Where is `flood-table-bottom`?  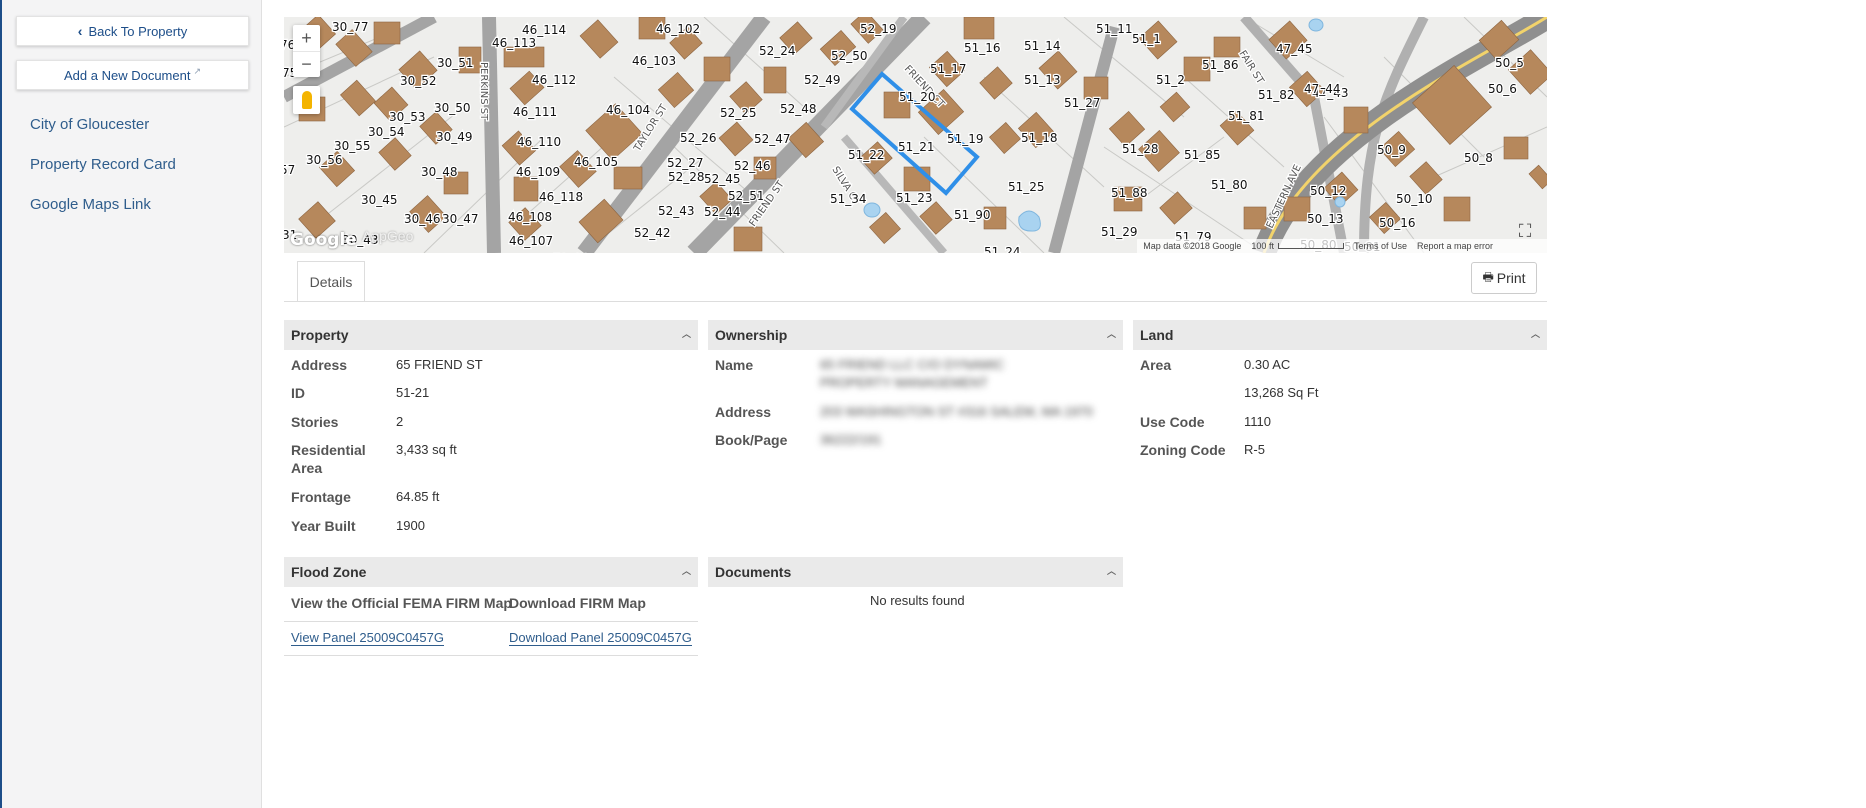 flood-table-bottom is located at coordinates (491, 655).